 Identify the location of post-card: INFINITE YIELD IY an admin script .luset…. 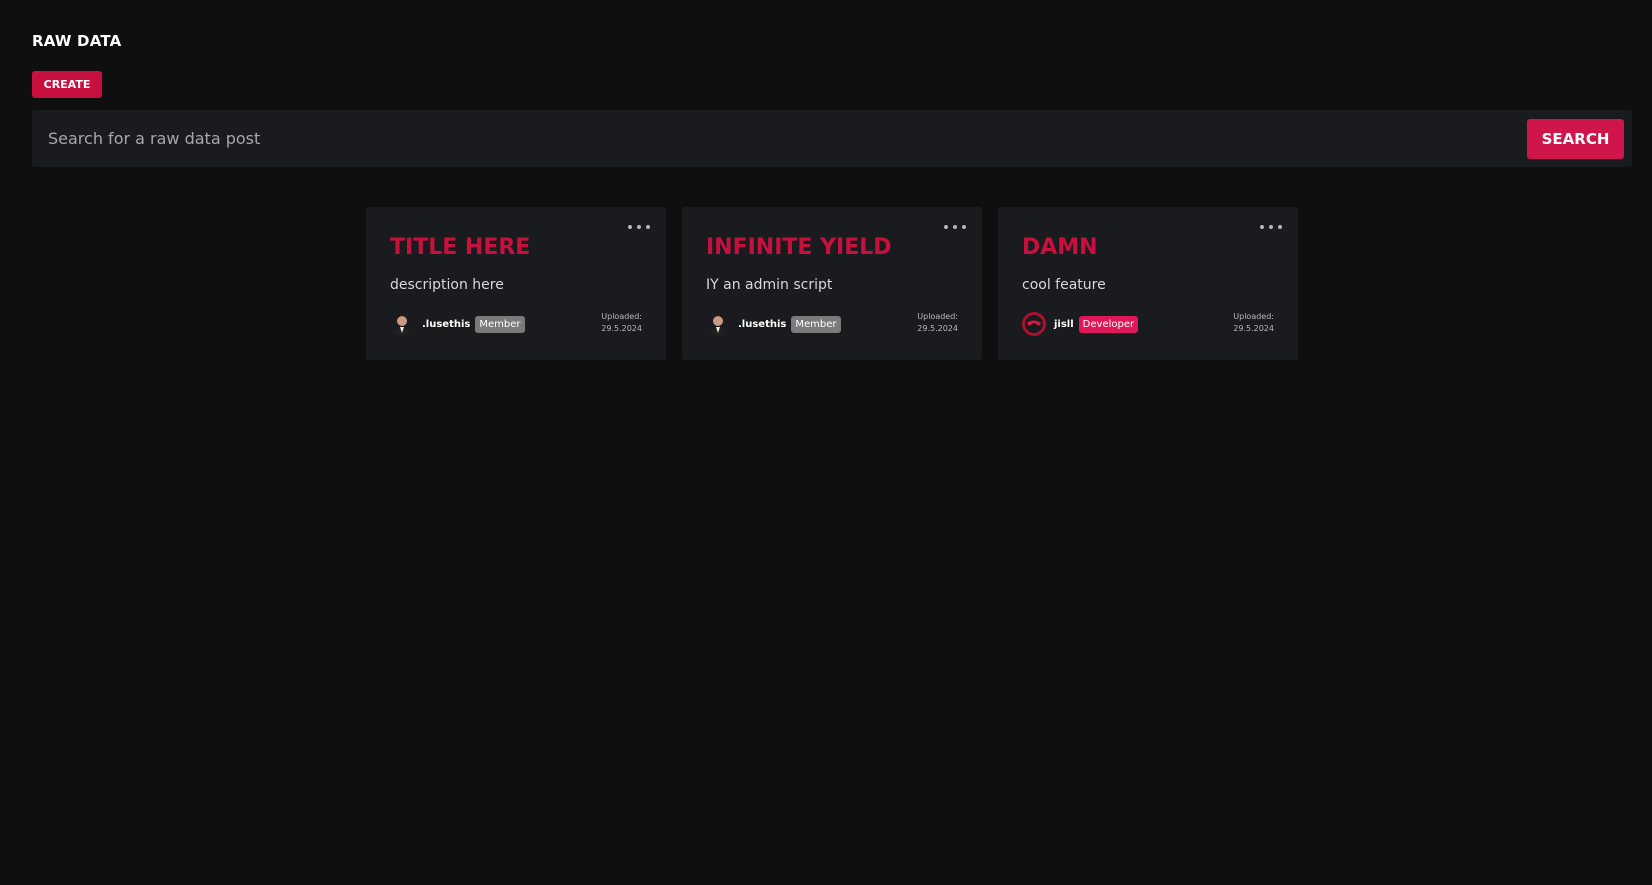
(832, 283).